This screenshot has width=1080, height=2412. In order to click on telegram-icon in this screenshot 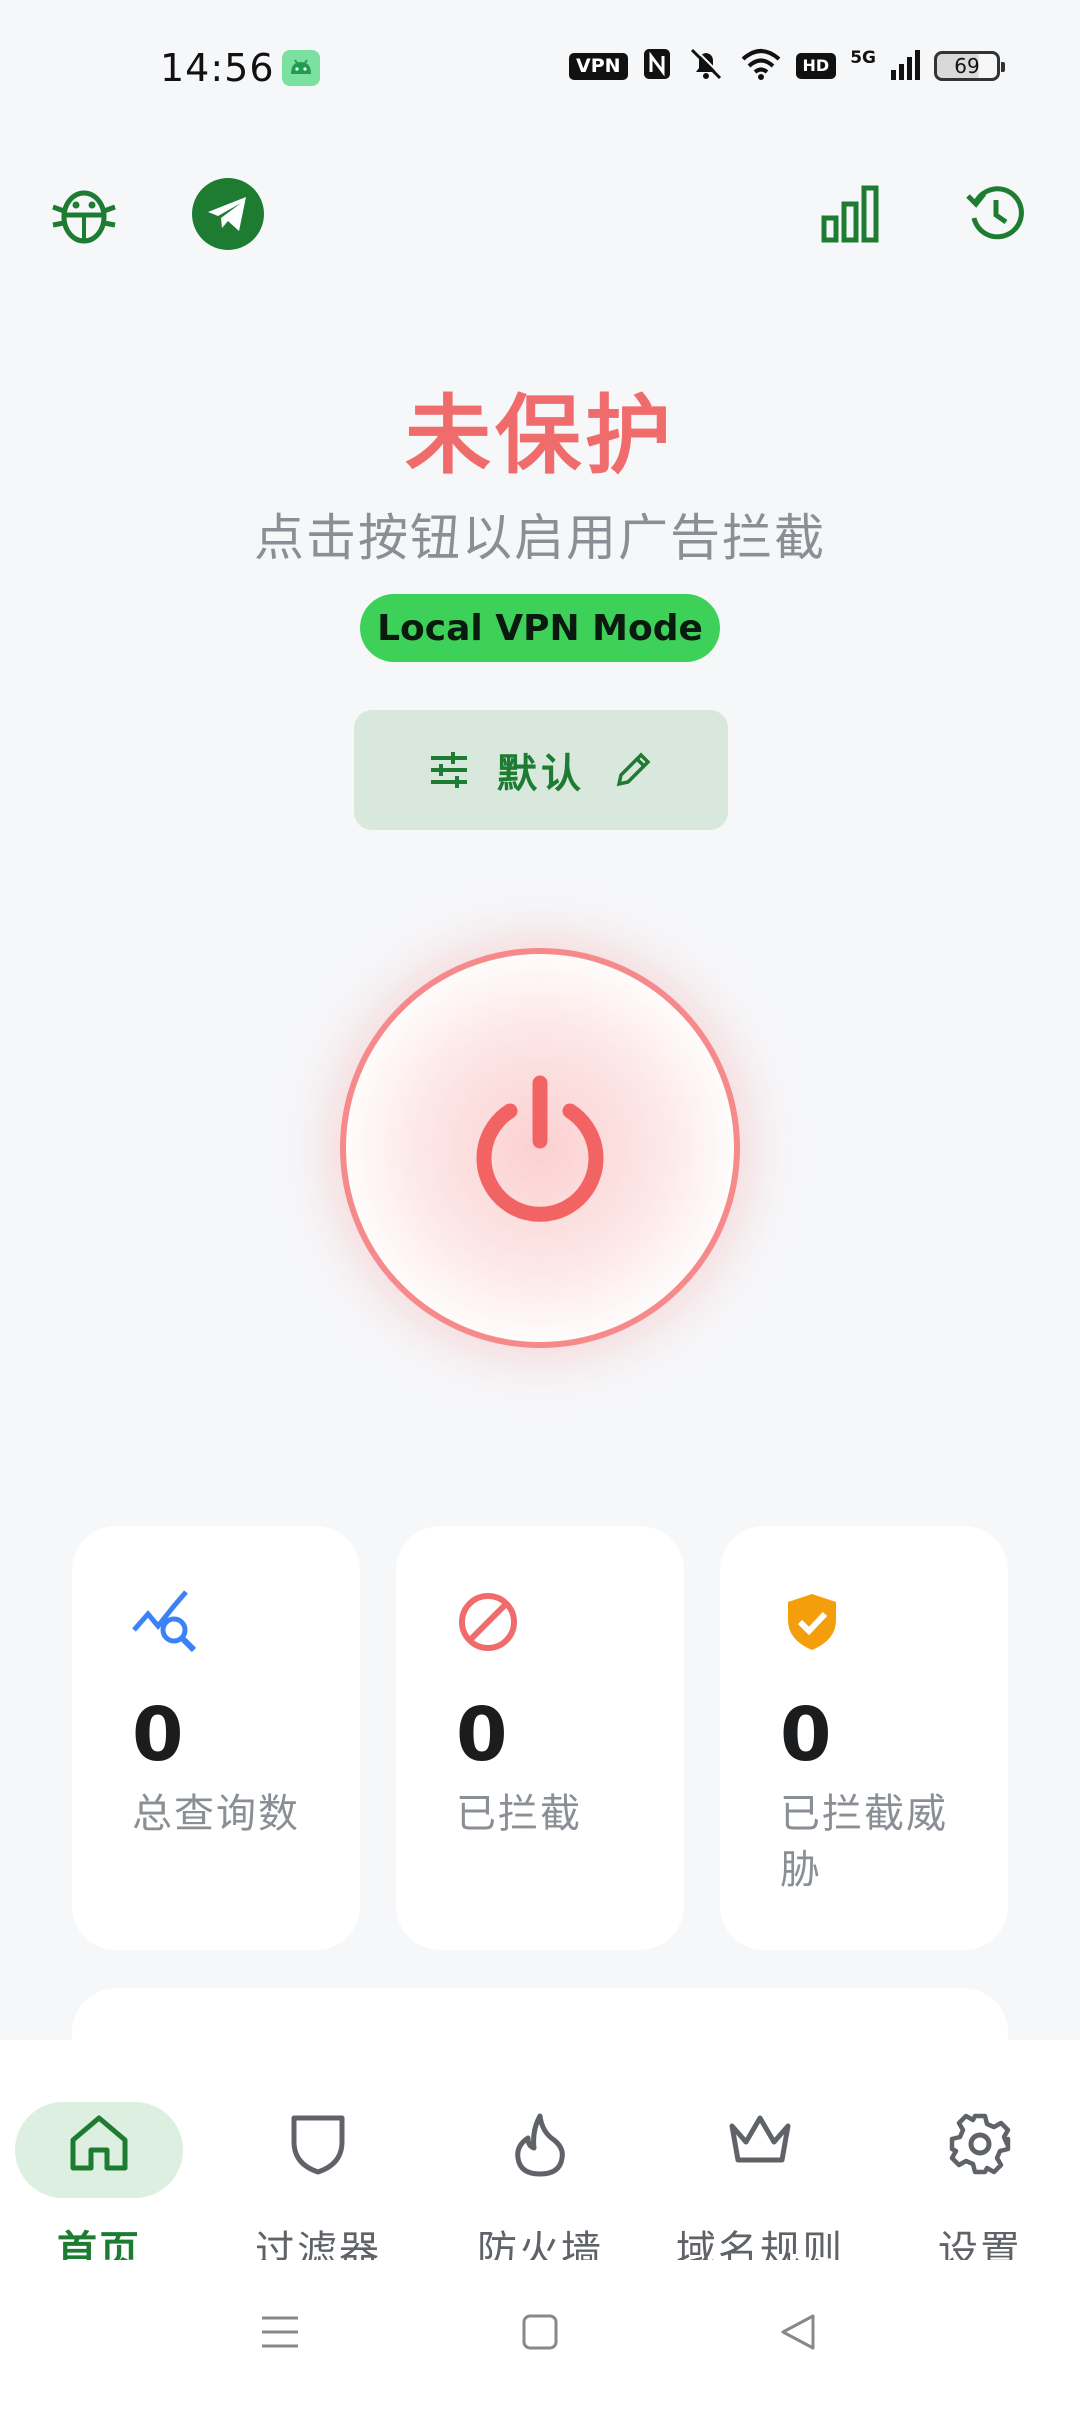, I will do `click(228, 214)`.